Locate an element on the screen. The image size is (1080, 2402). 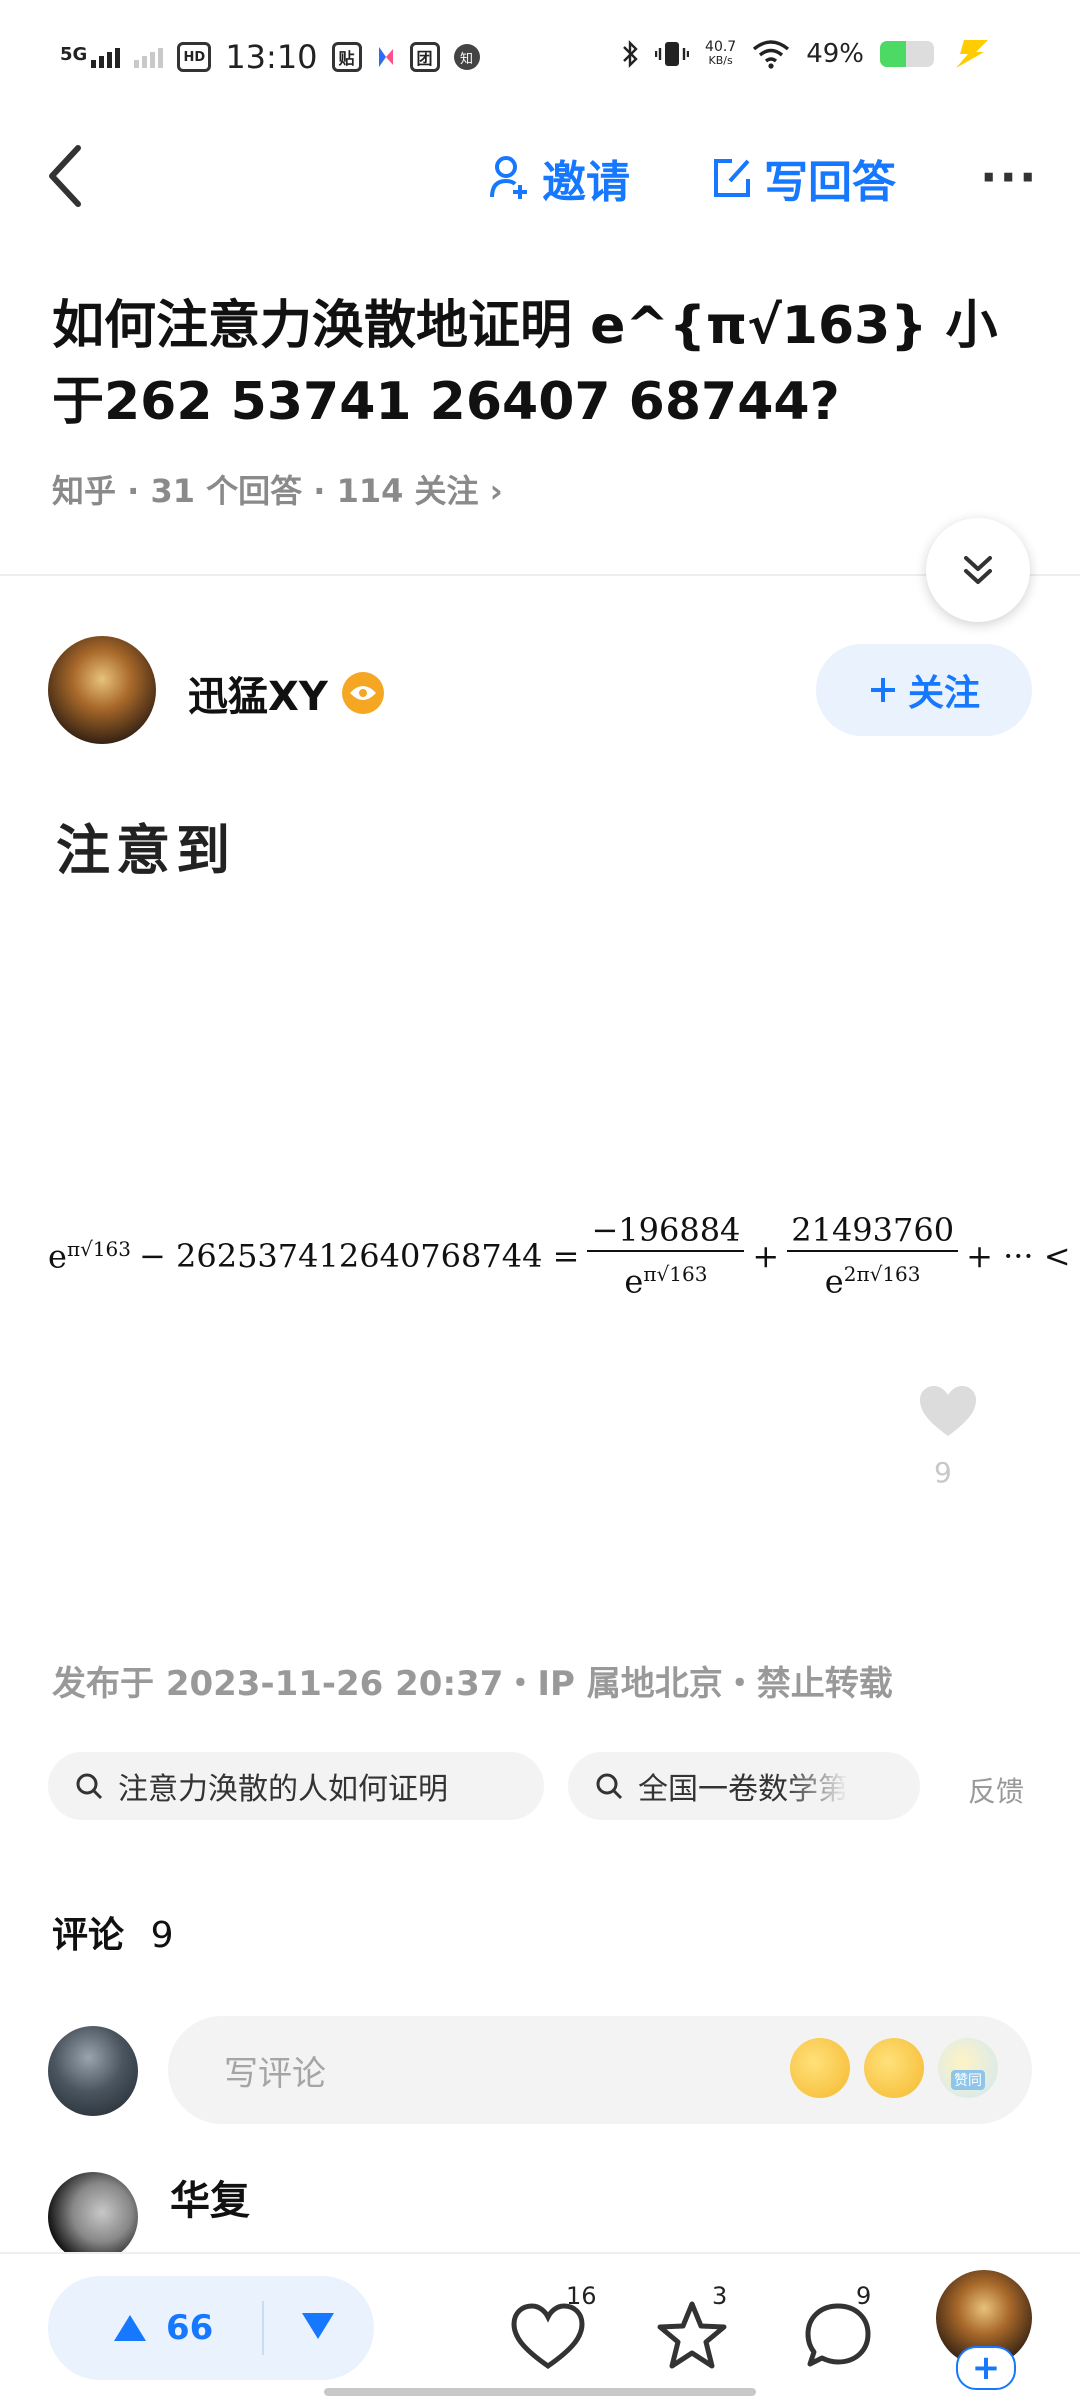
edit-icon is located at coordinates (732, 178).